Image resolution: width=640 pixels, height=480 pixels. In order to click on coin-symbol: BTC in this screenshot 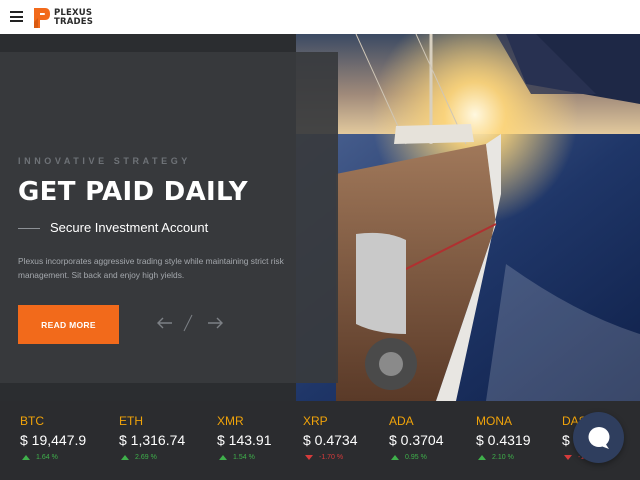, I will do `click(32, 421)`.